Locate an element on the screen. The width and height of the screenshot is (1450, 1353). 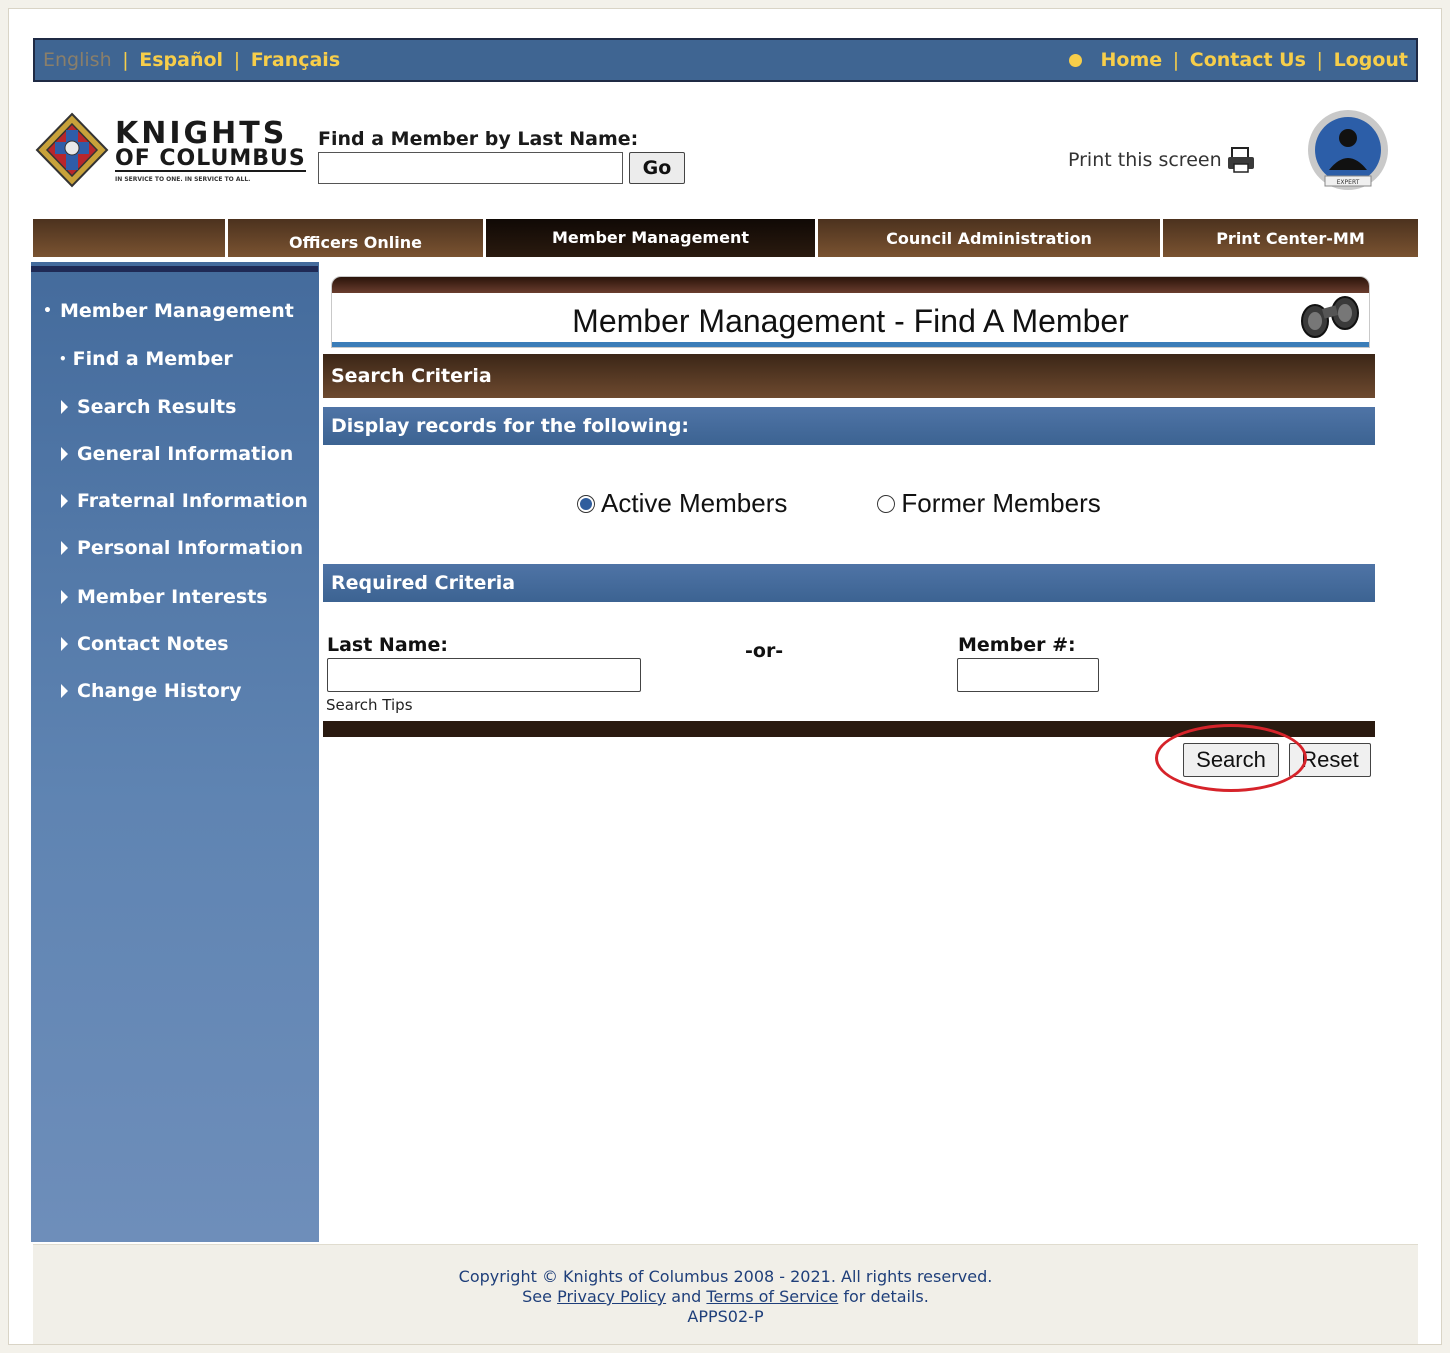
active-members-label: Active Members is located at coordinates (694, 503).